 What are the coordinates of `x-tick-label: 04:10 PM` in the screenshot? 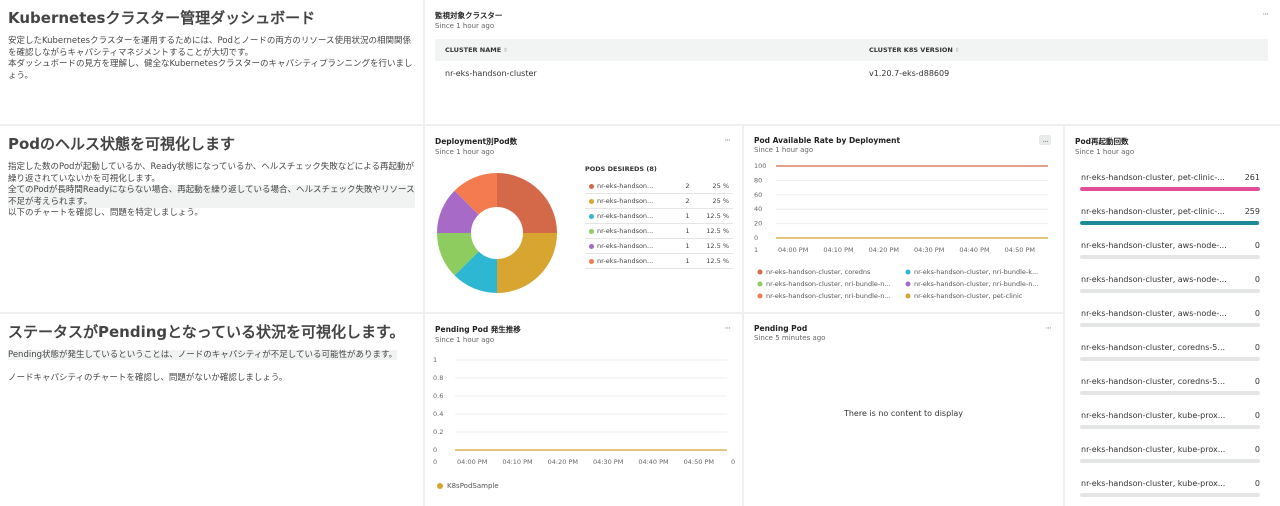 It's located at (517, 462).